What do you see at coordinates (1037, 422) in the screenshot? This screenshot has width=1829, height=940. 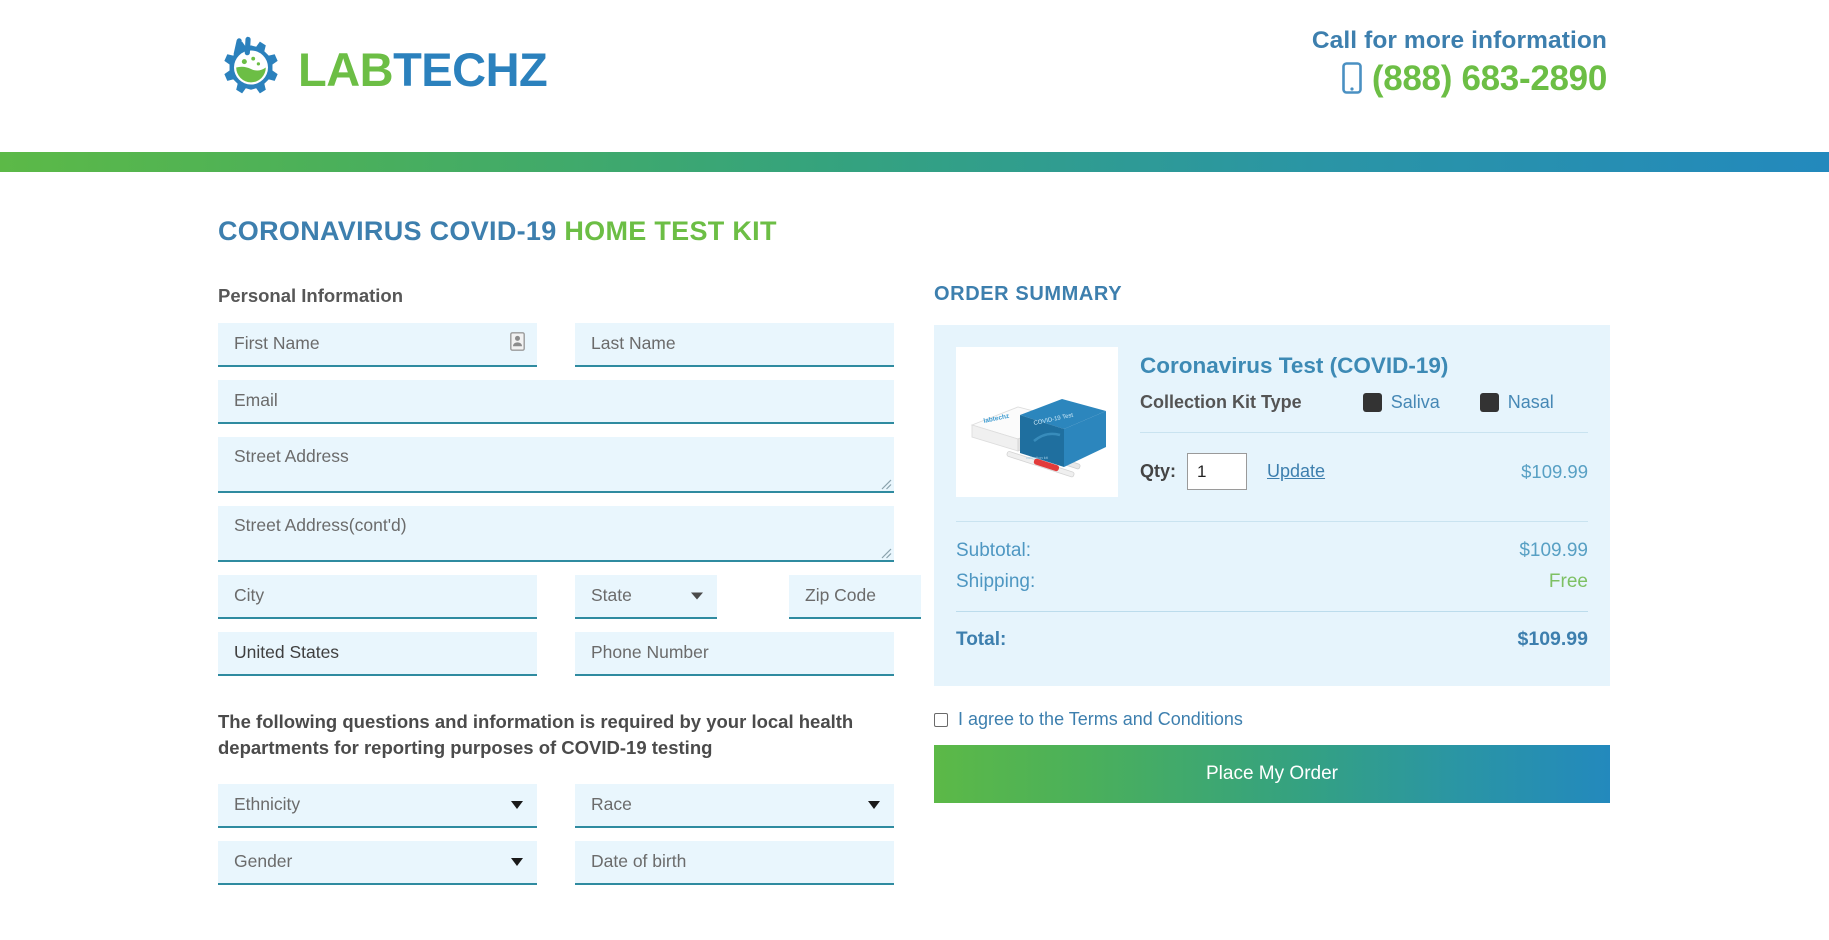 I see `product-image: labtechz COVID-19 Test collection kit` at bounding box center [1037, 422].